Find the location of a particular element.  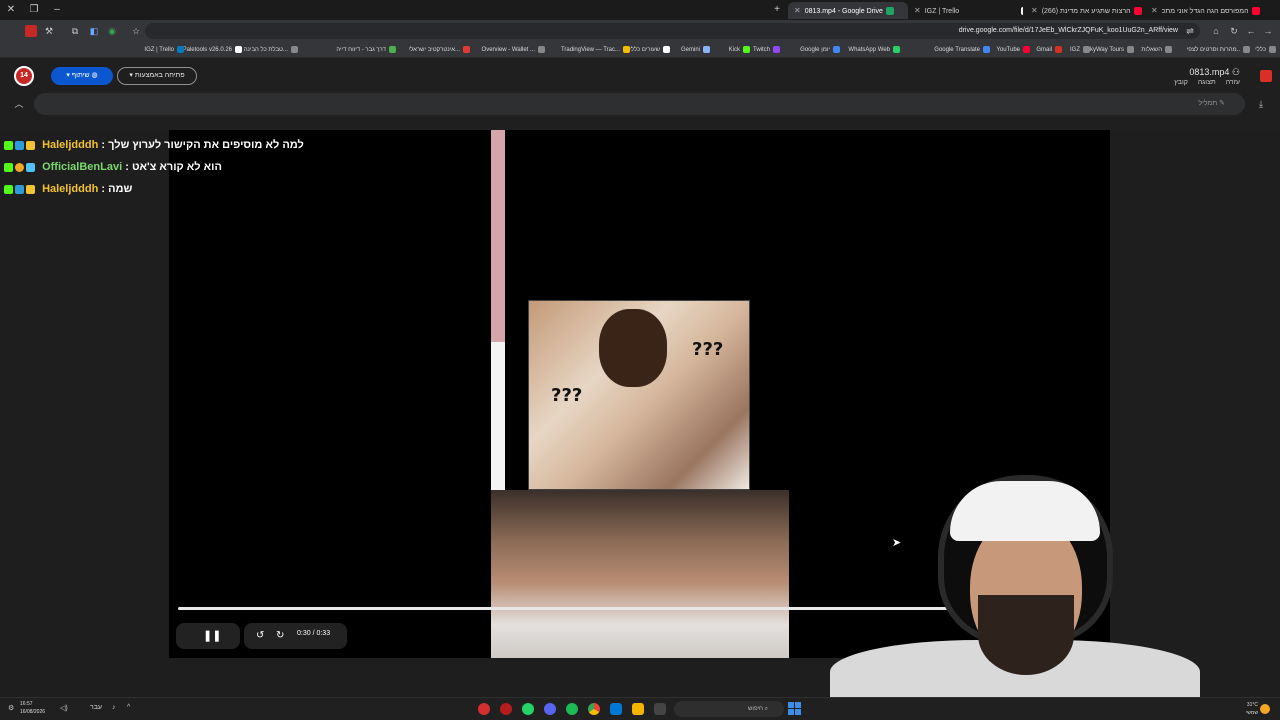

webcam-cap is located at coordinates (1025, 511).